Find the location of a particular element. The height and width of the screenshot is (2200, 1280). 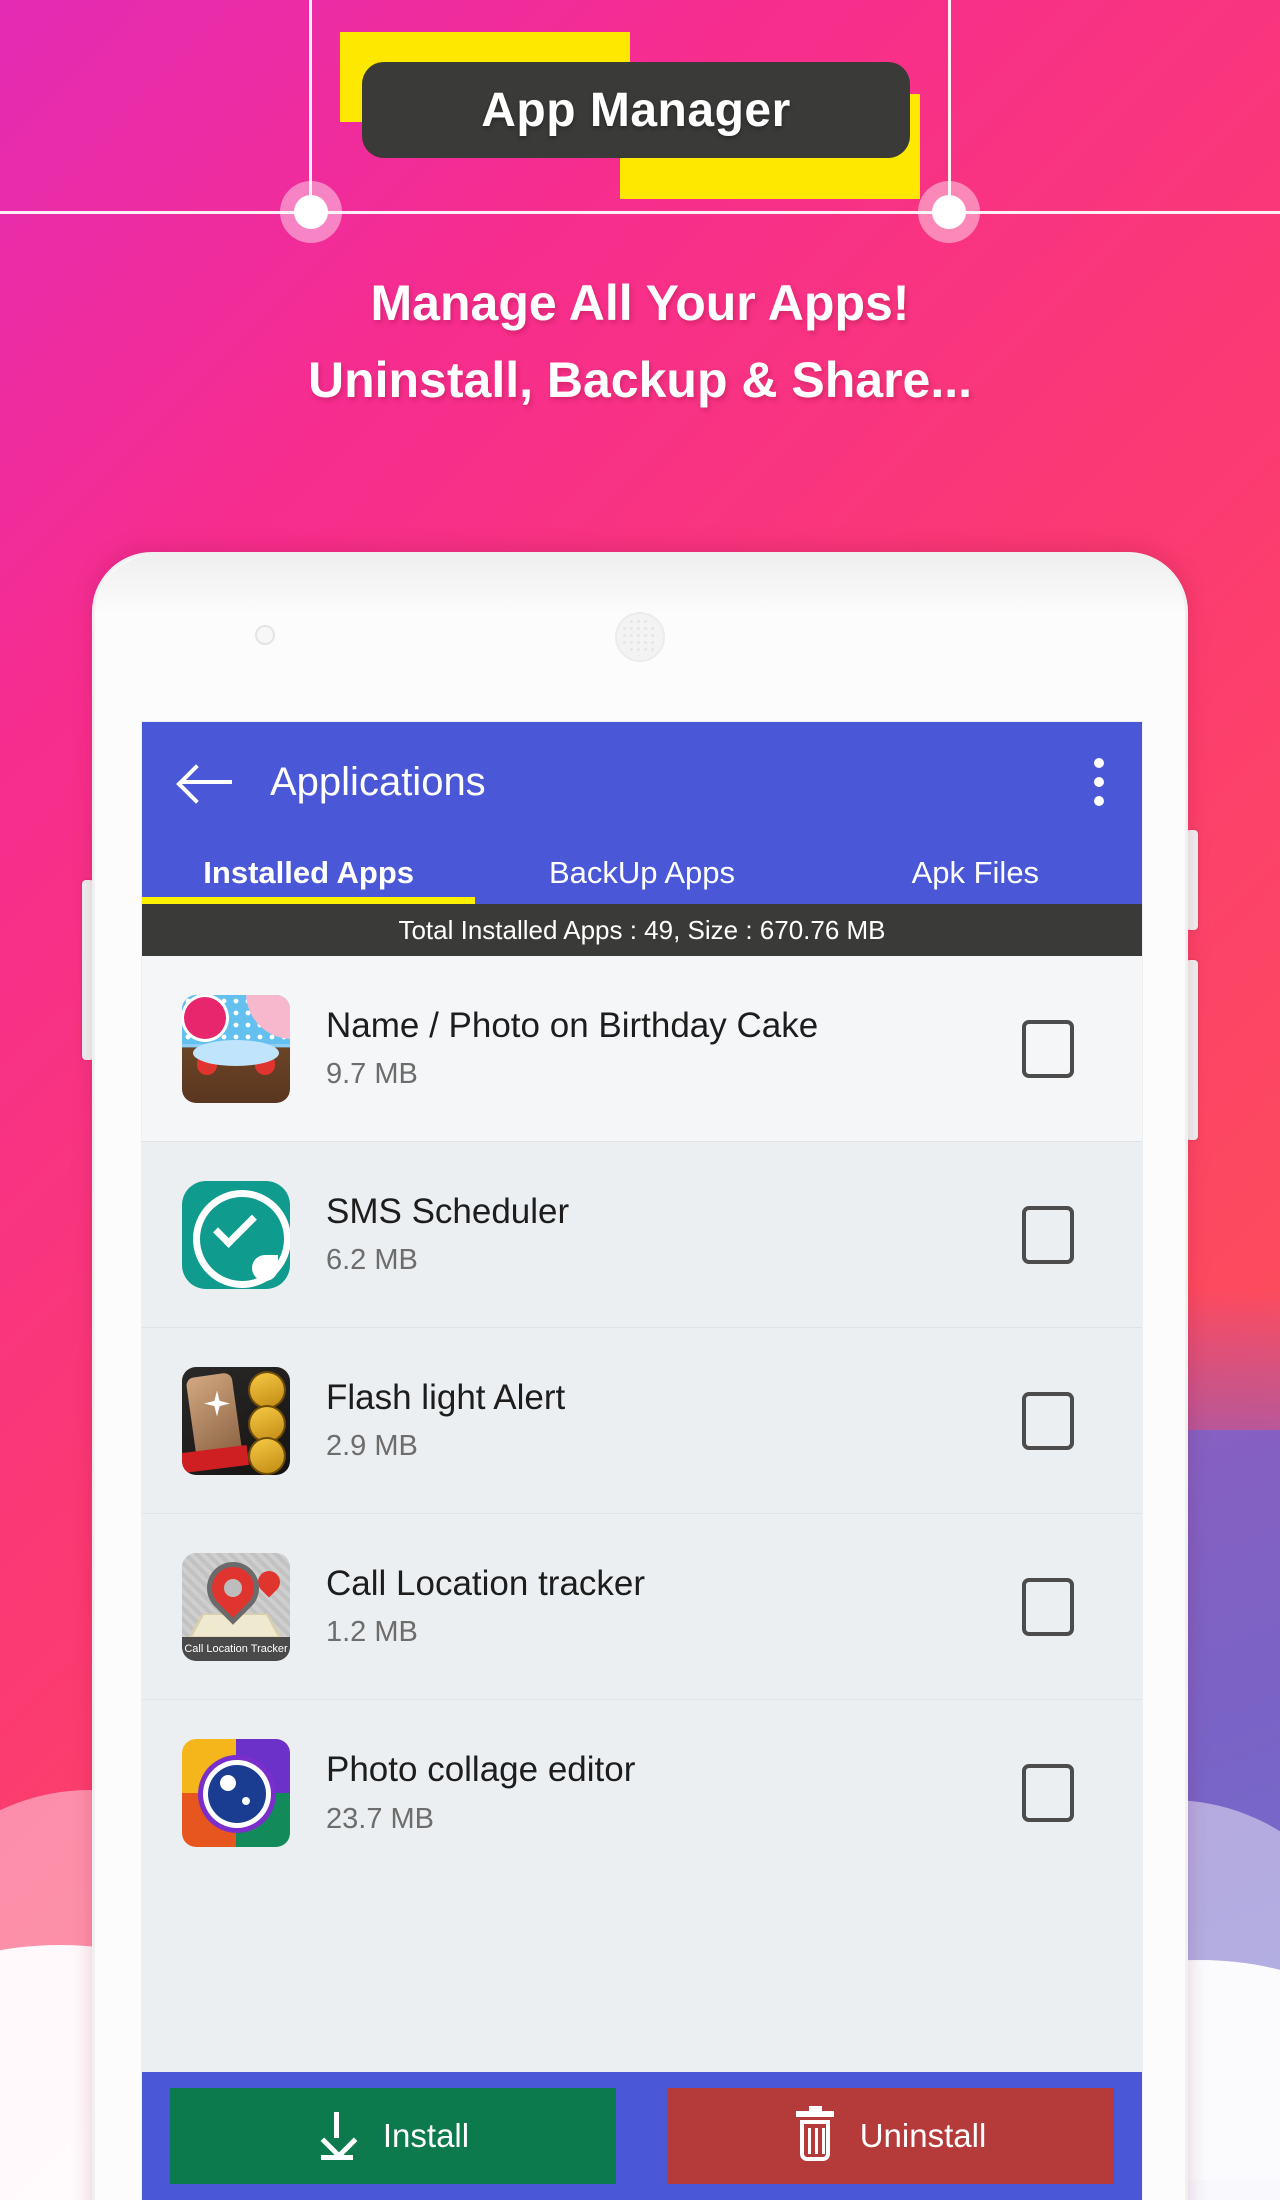

trash-icon is located at coordinates (814, 2133).